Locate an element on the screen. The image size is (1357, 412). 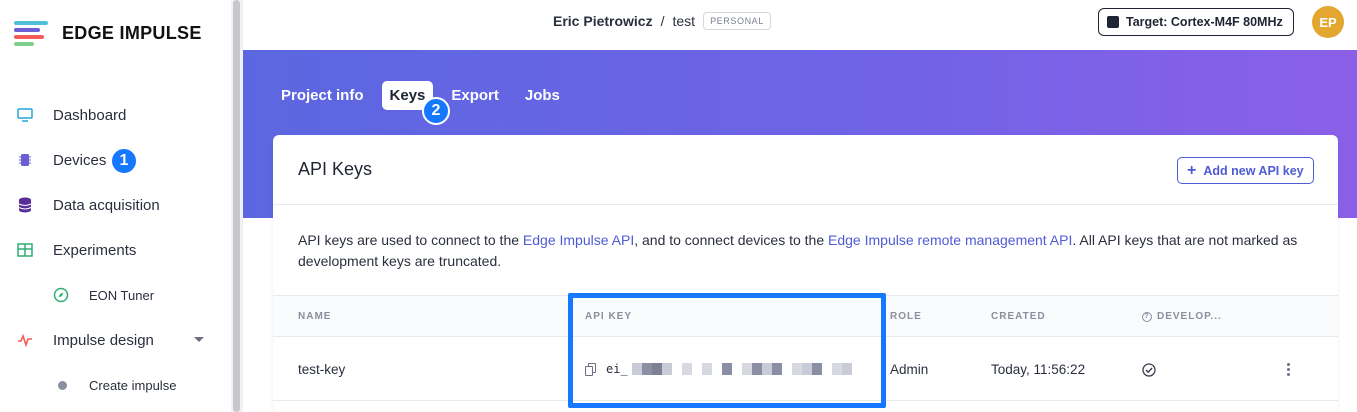
divider is located at coordinates (805, 204).